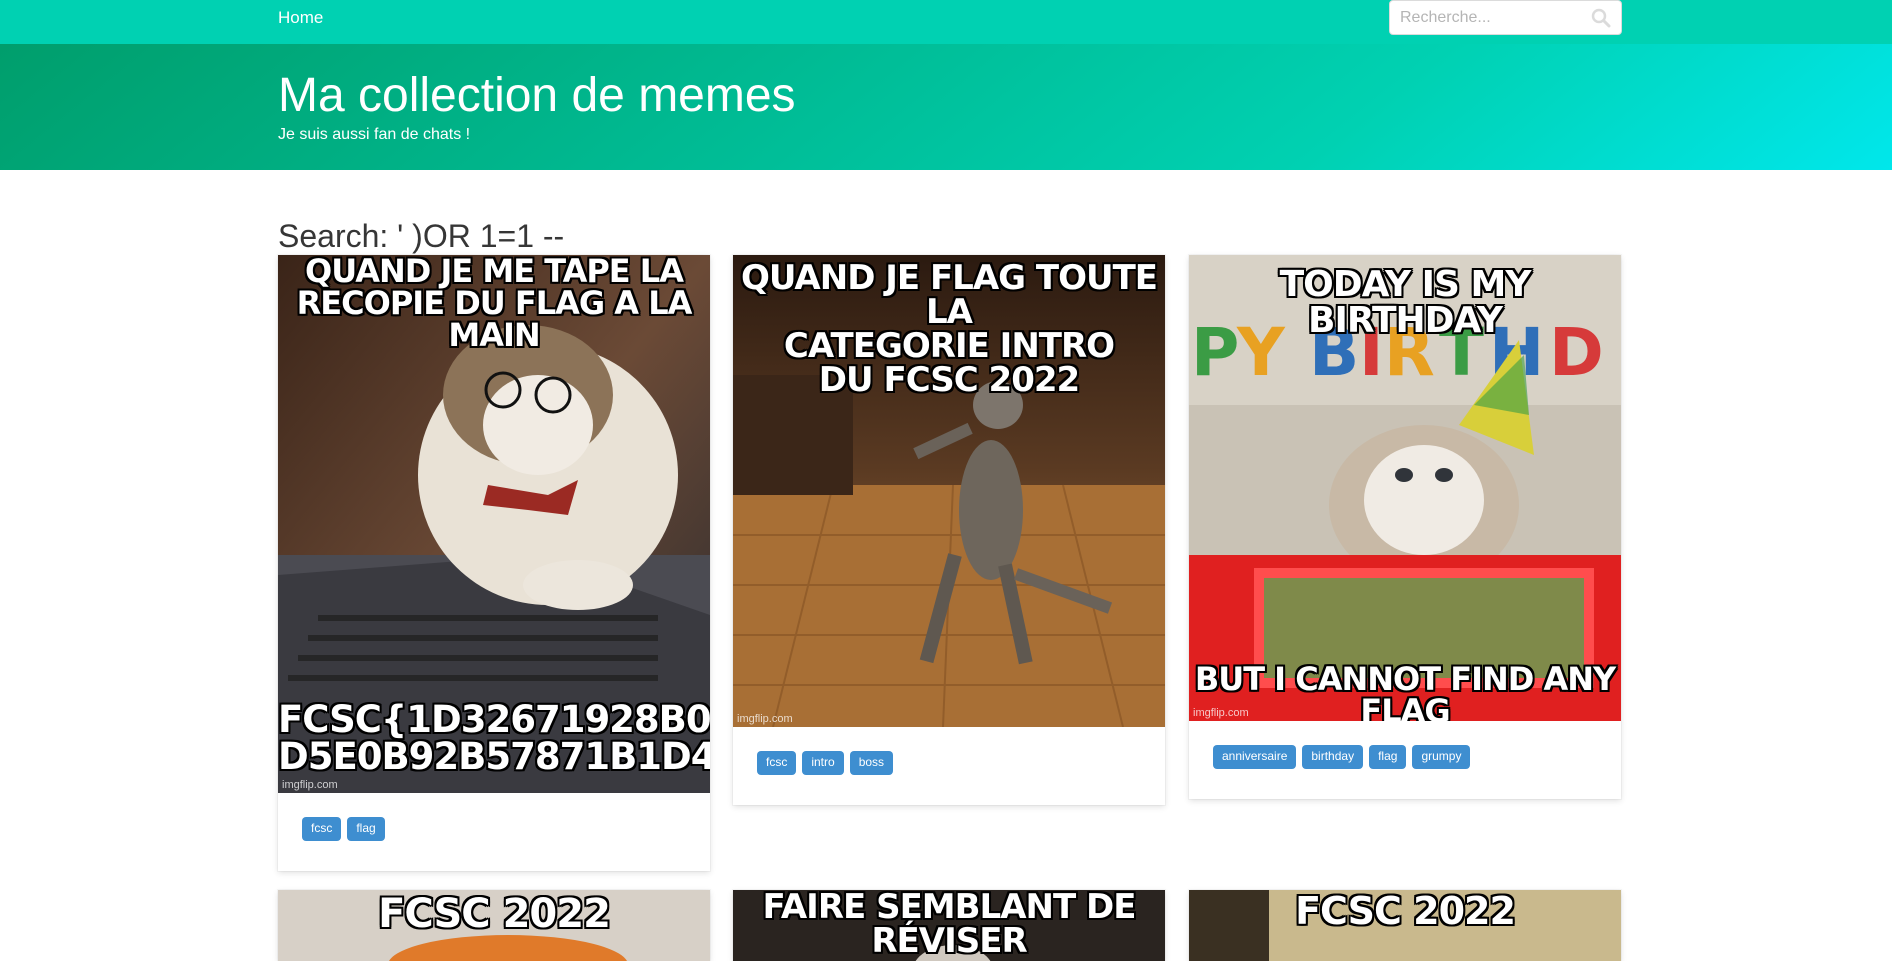 The width and height of the screenshot is (1892, 961). Describe the element at coordinates (421, 236) in the screenshot. I see `search-results-heading: Search: ' )OR 1=1 --` at that location.